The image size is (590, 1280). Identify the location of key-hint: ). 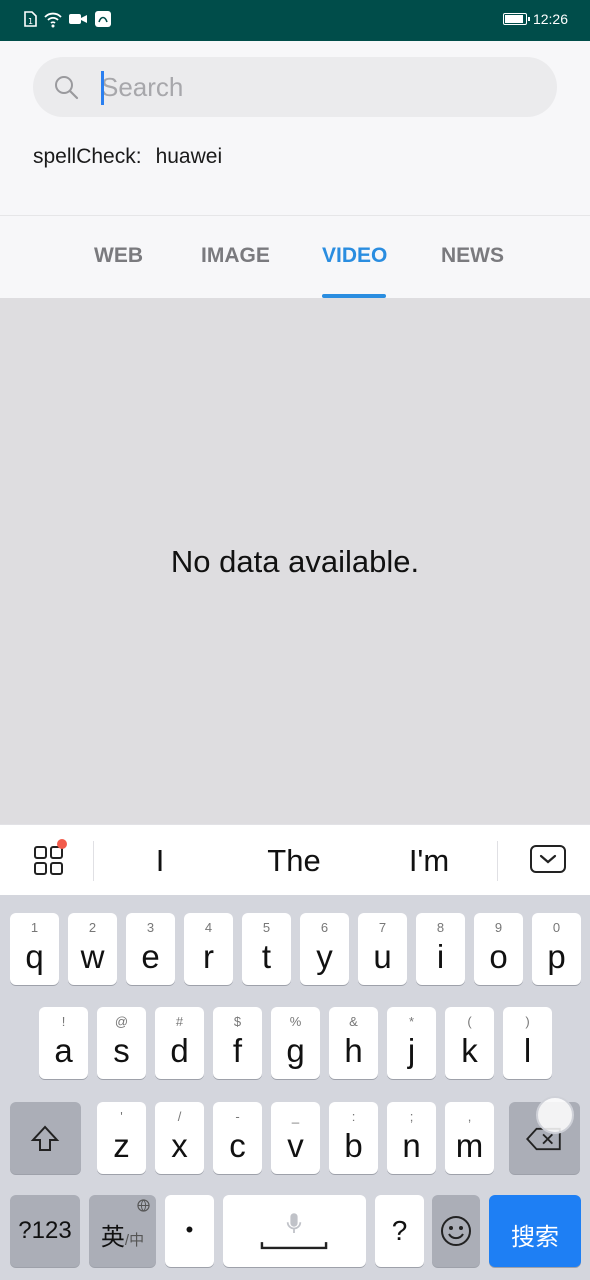
(527, 1021).